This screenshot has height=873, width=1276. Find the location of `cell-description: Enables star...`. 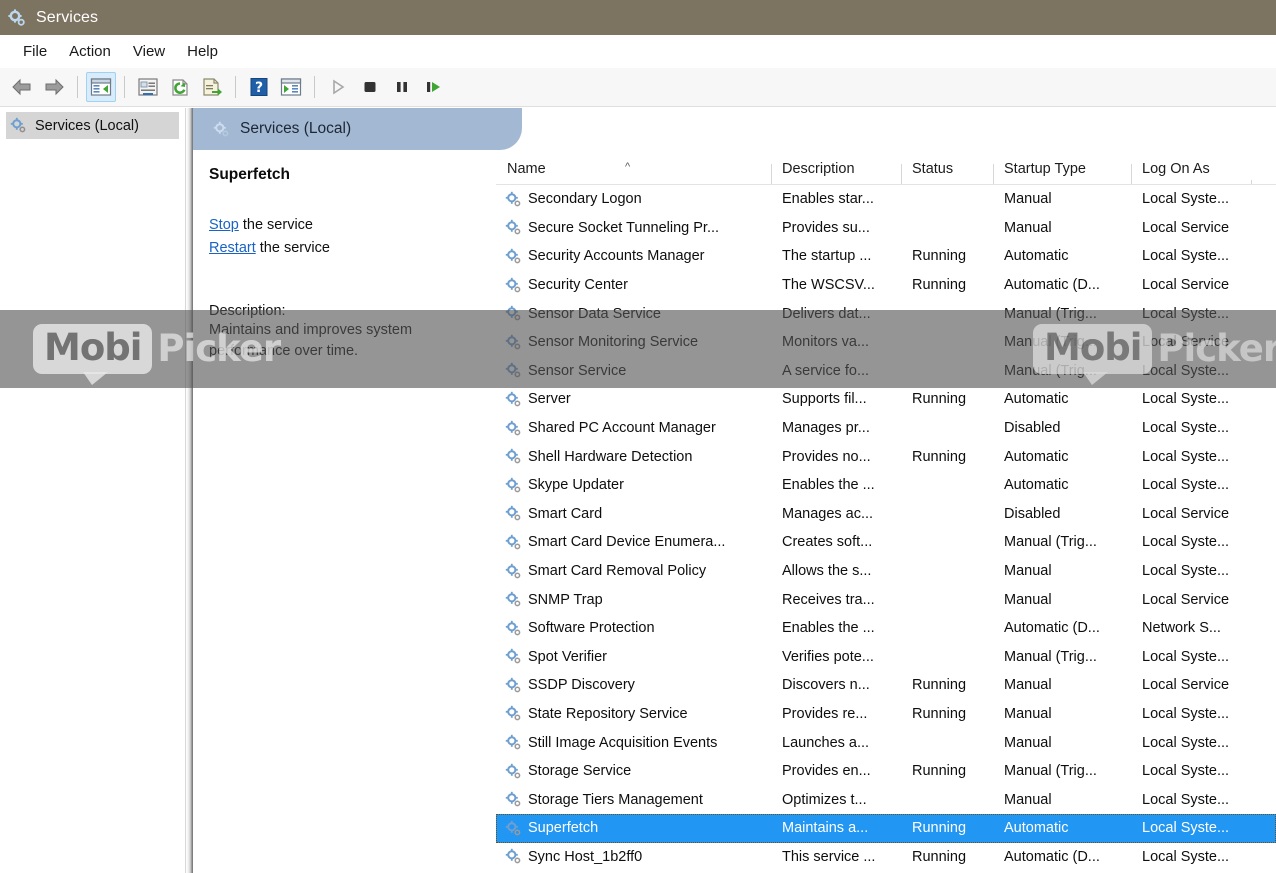

cell-description: Enables star... is located at coordinates (828, 199).